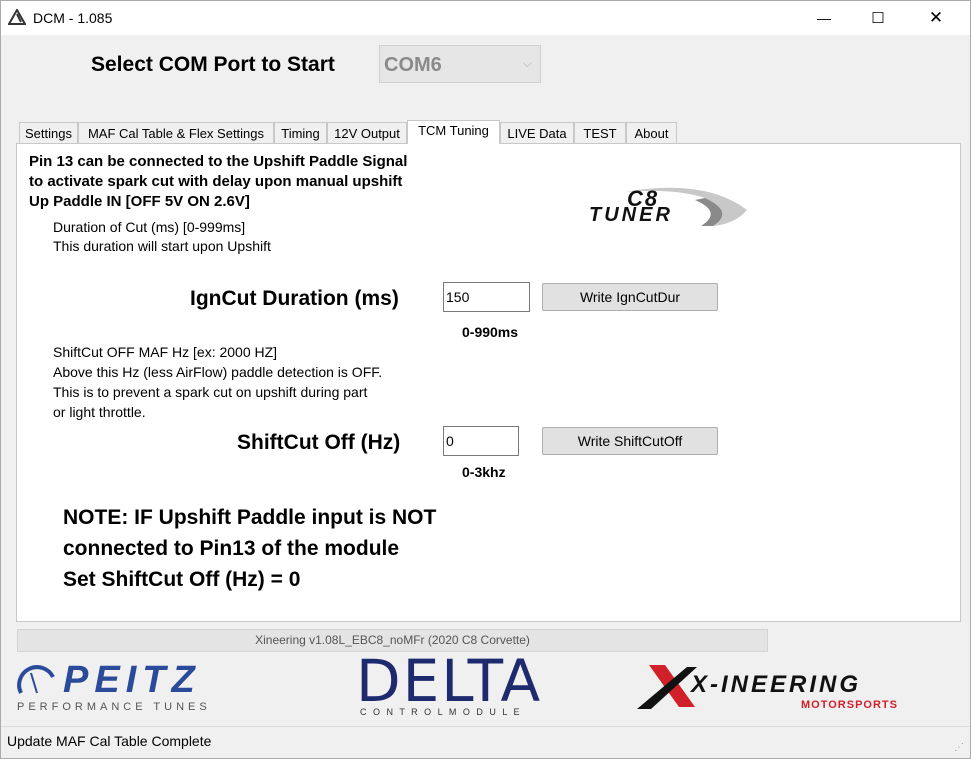  I want to click on tab-label: MAF Cal Table & Flex Settings, so click(176, 133).